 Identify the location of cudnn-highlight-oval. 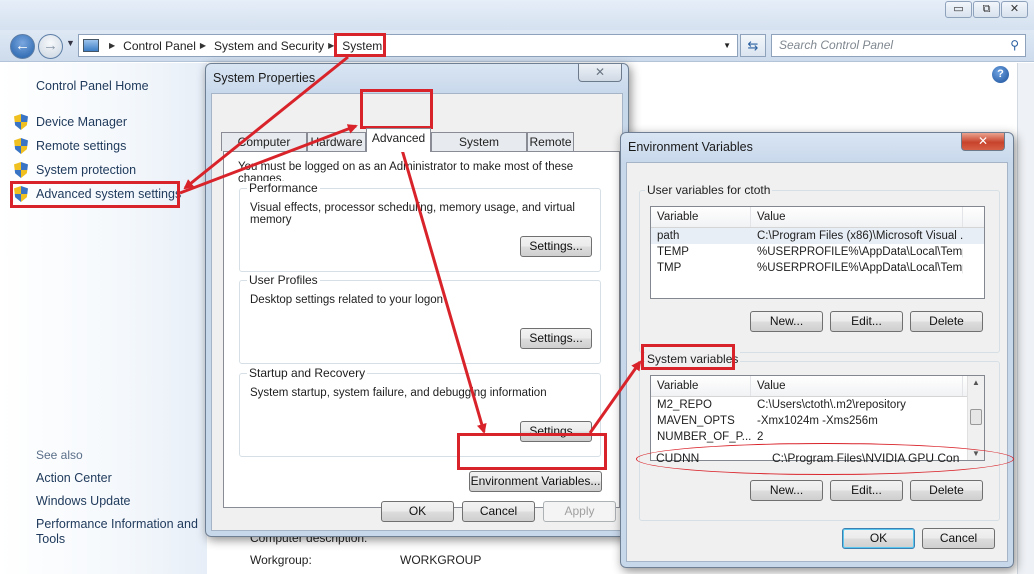
(825, 459).